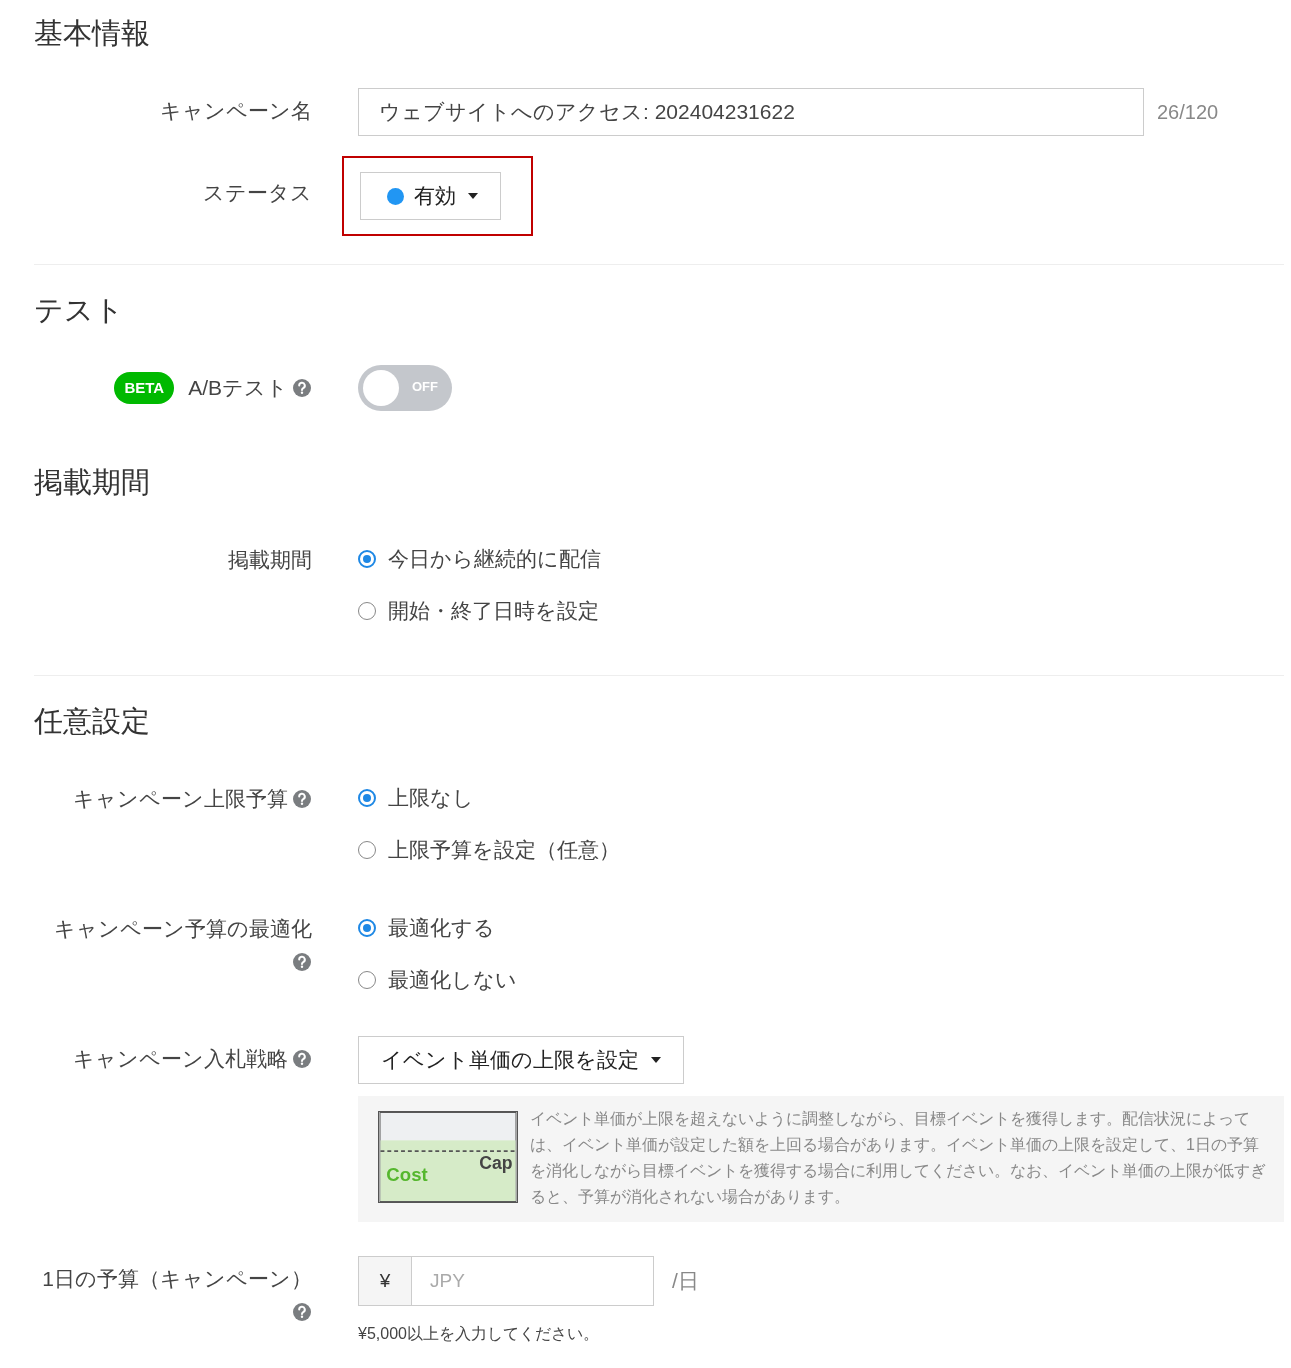 The image size is (1291, 1368). I want to click on currency-prefix: ¥, so click(385, 1281).